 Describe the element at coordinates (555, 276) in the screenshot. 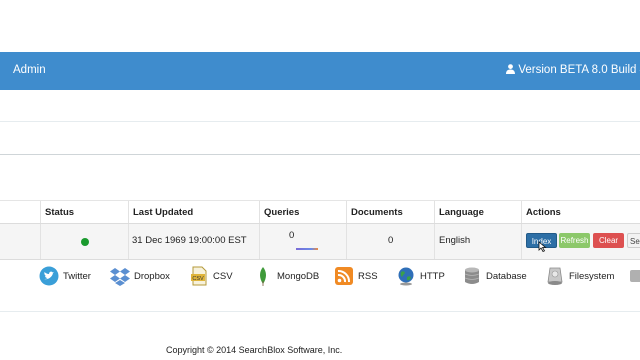

I see `filesystem-icon` at that location.